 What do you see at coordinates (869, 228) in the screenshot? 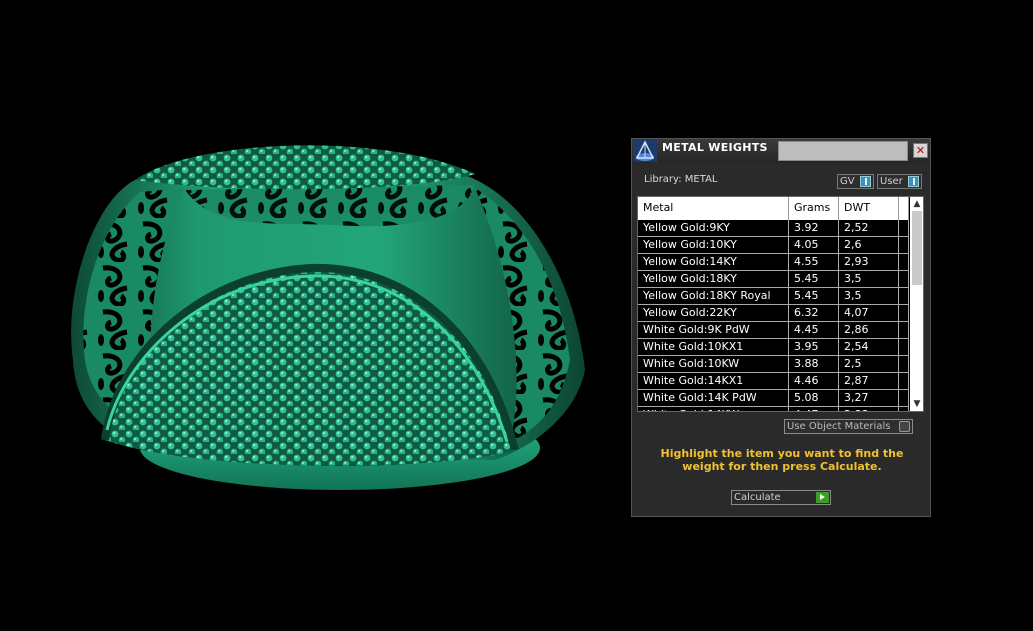
I see `dwt-cell: 2,52` at bounding box center [869, 228].